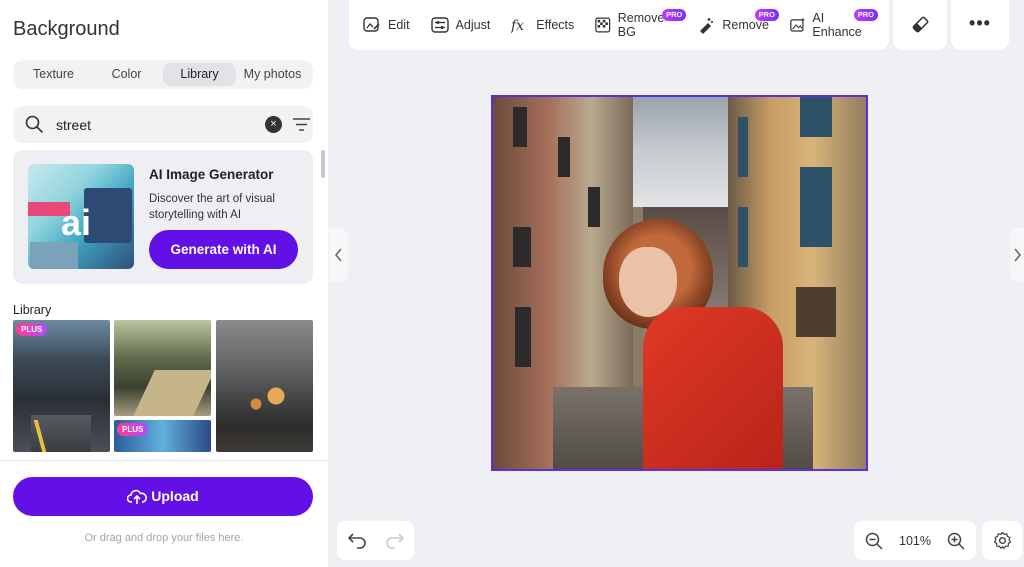 The image size is (1024, 567). I want to click on effects-button: fx Effects, so click(542, 25).